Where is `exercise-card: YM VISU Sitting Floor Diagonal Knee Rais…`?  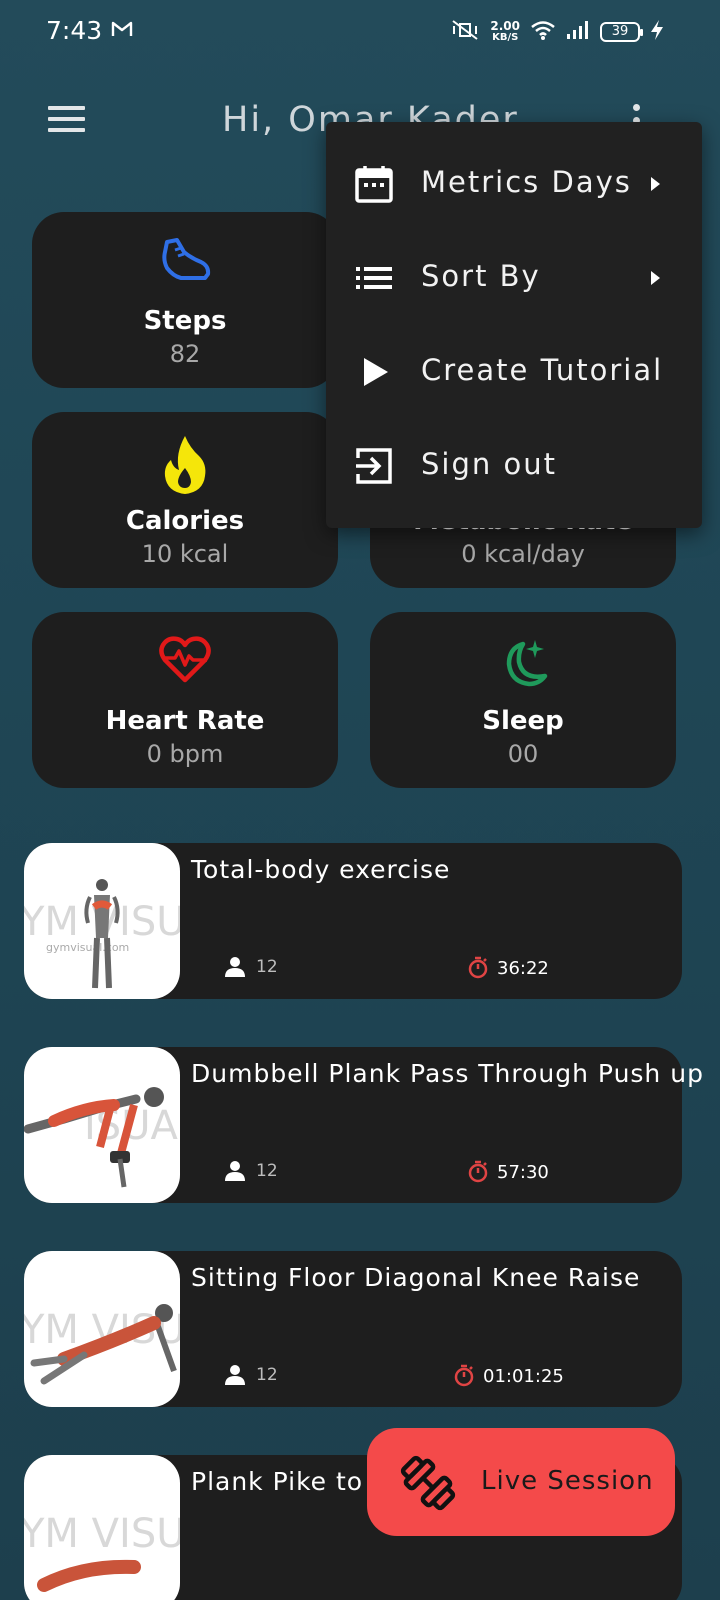
exercise-card: YM VISU Sitting Floor Diagonal Knee Rais… is located at coordinates (353, 1329).